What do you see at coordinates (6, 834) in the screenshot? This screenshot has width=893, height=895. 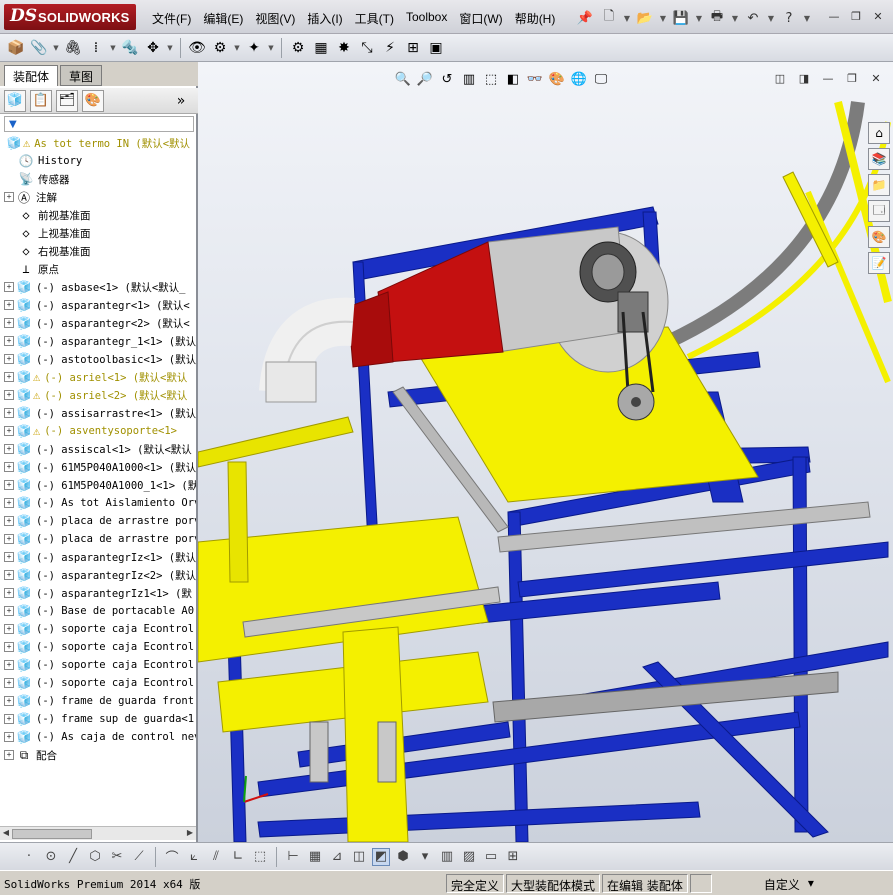 I see `scroll-left-icon: ◀` at bounding box center [6, 834].